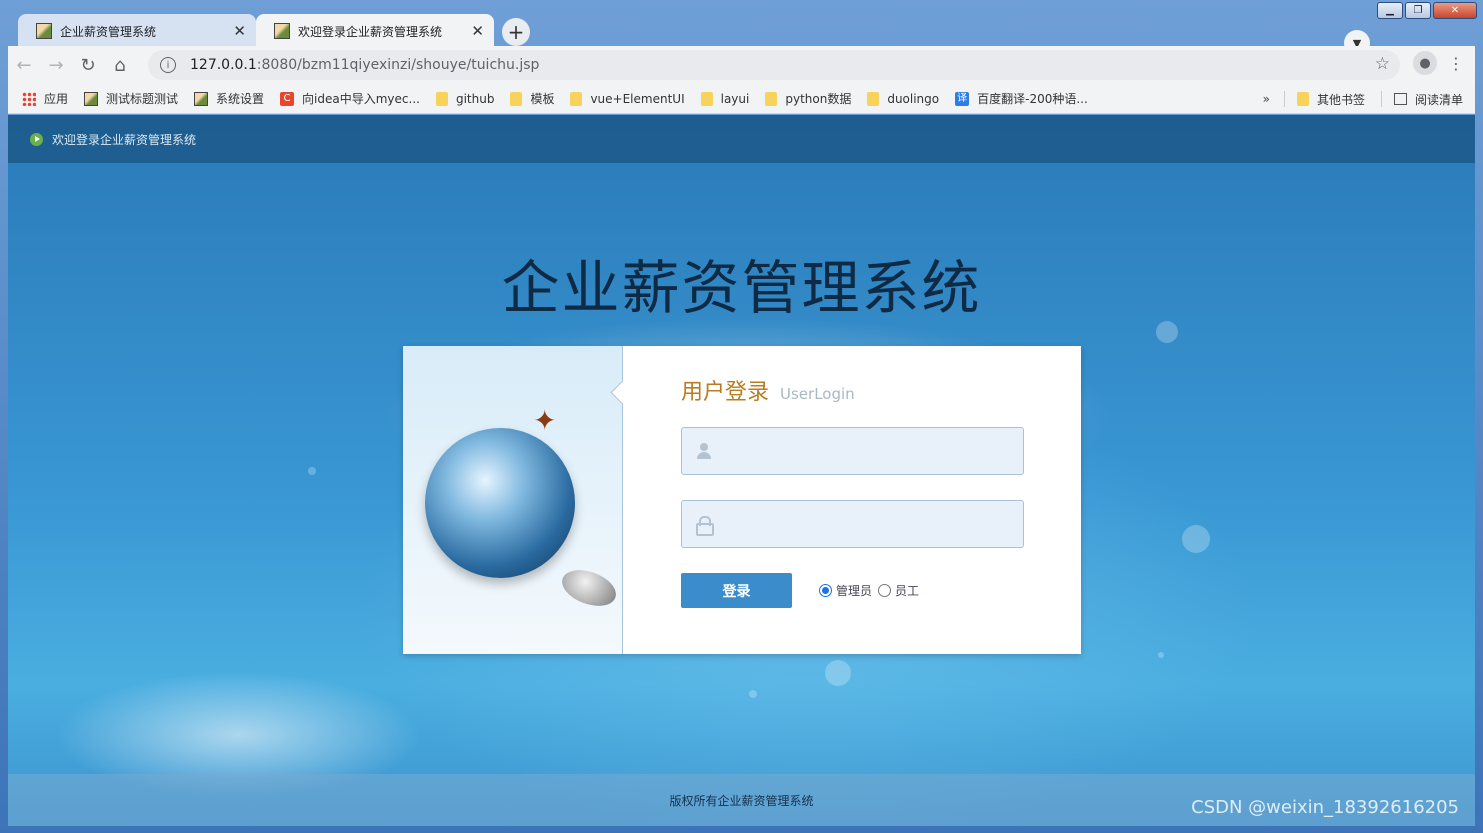  I want to click on back-button: ←, so click(24, 65).